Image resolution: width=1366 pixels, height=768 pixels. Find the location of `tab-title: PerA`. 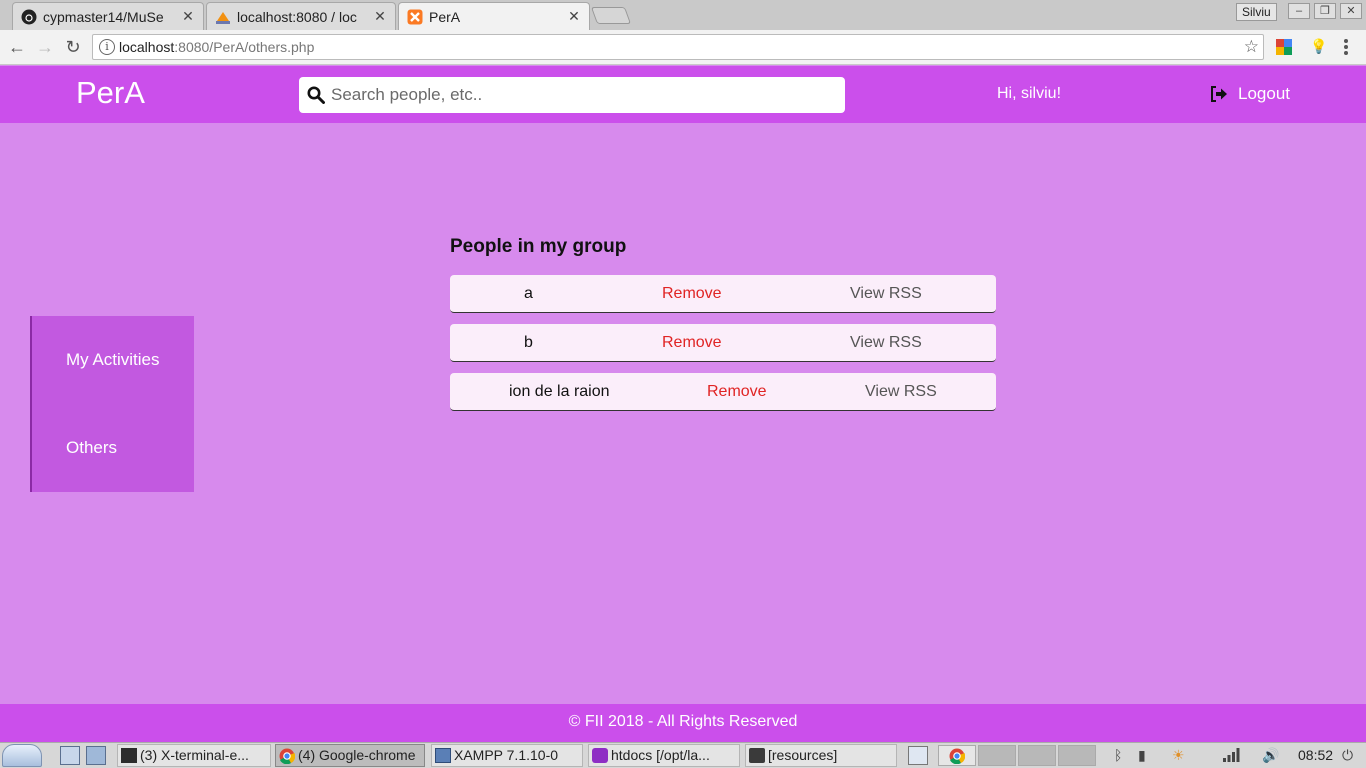

tab-title: PerA is located at coordinates (445, 16).